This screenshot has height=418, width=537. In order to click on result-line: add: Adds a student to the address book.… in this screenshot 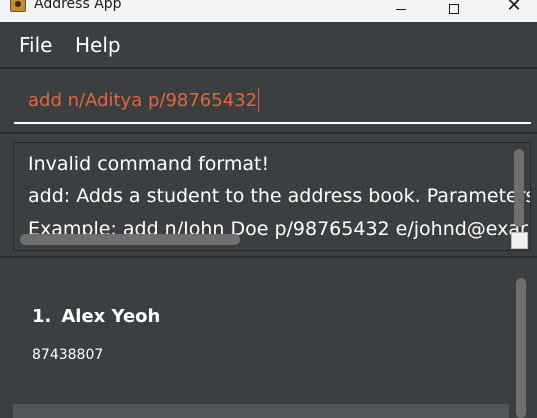, I will do `click(279, 196)`.